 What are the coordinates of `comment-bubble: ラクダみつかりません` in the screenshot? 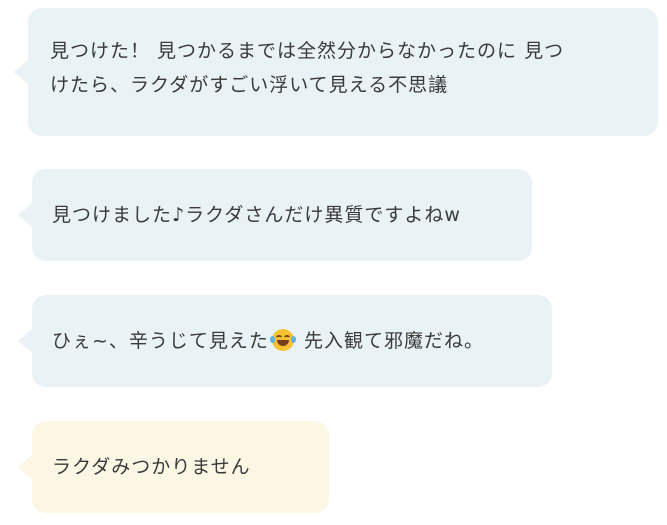 It's located at (173, 467).